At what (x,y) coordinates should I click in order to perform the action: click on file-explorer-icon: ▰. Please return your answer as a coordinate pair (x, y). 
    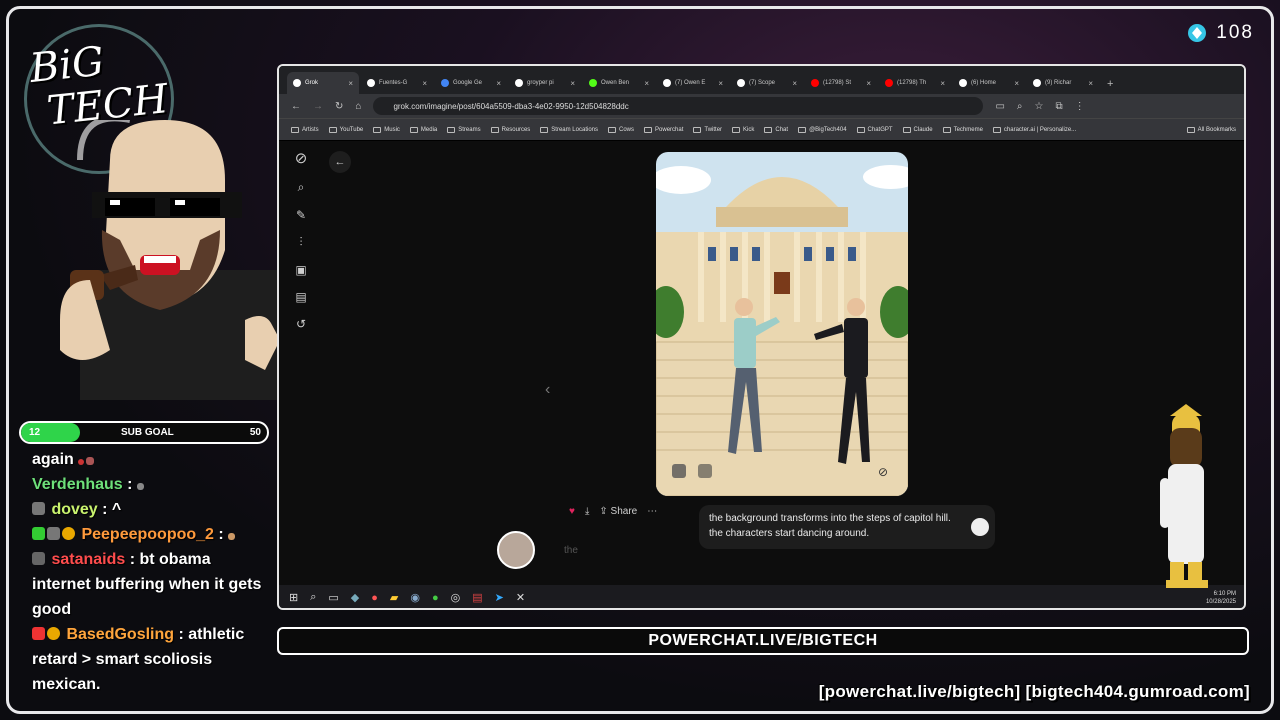
    Looking at the image, I should click on (394, 597).